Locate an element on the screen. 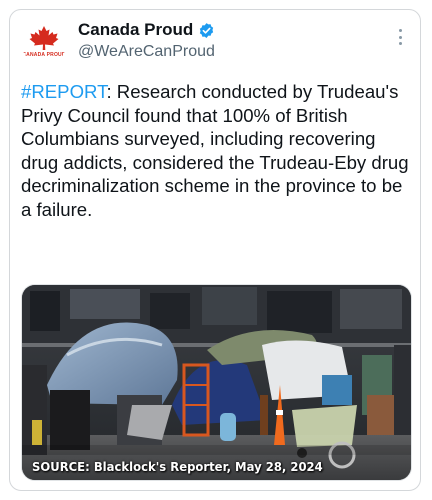 The height and width of the screenshot is (500, 432). author-row: Canada Proud is located at coordinates (146, 30).